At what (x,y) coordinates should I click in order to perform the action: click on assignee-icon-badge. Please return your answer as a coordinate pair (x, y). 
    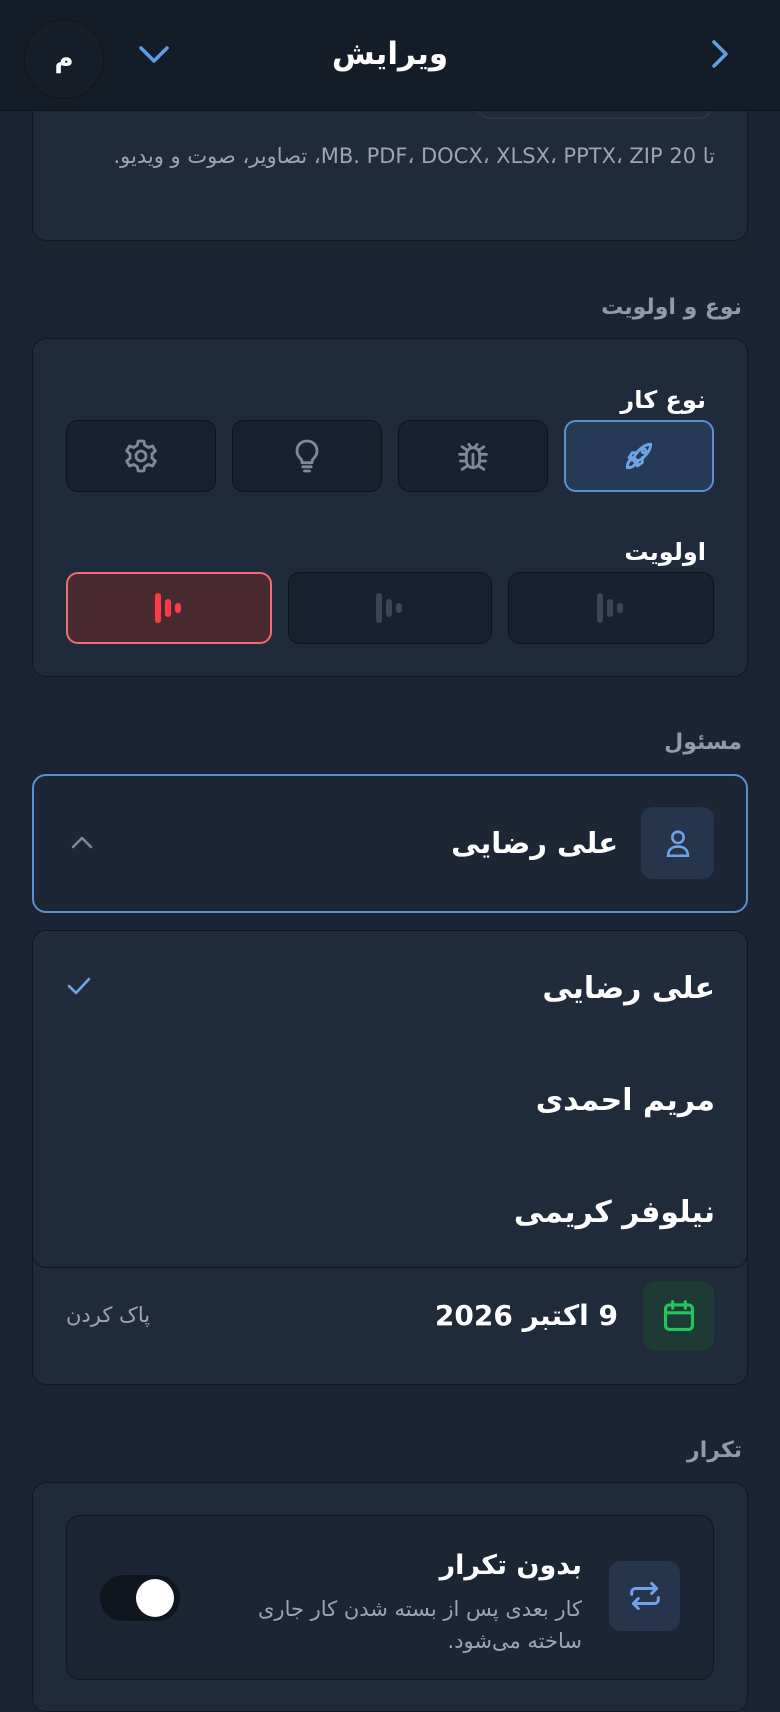
    Looking at the image, I should click on (677, 843).